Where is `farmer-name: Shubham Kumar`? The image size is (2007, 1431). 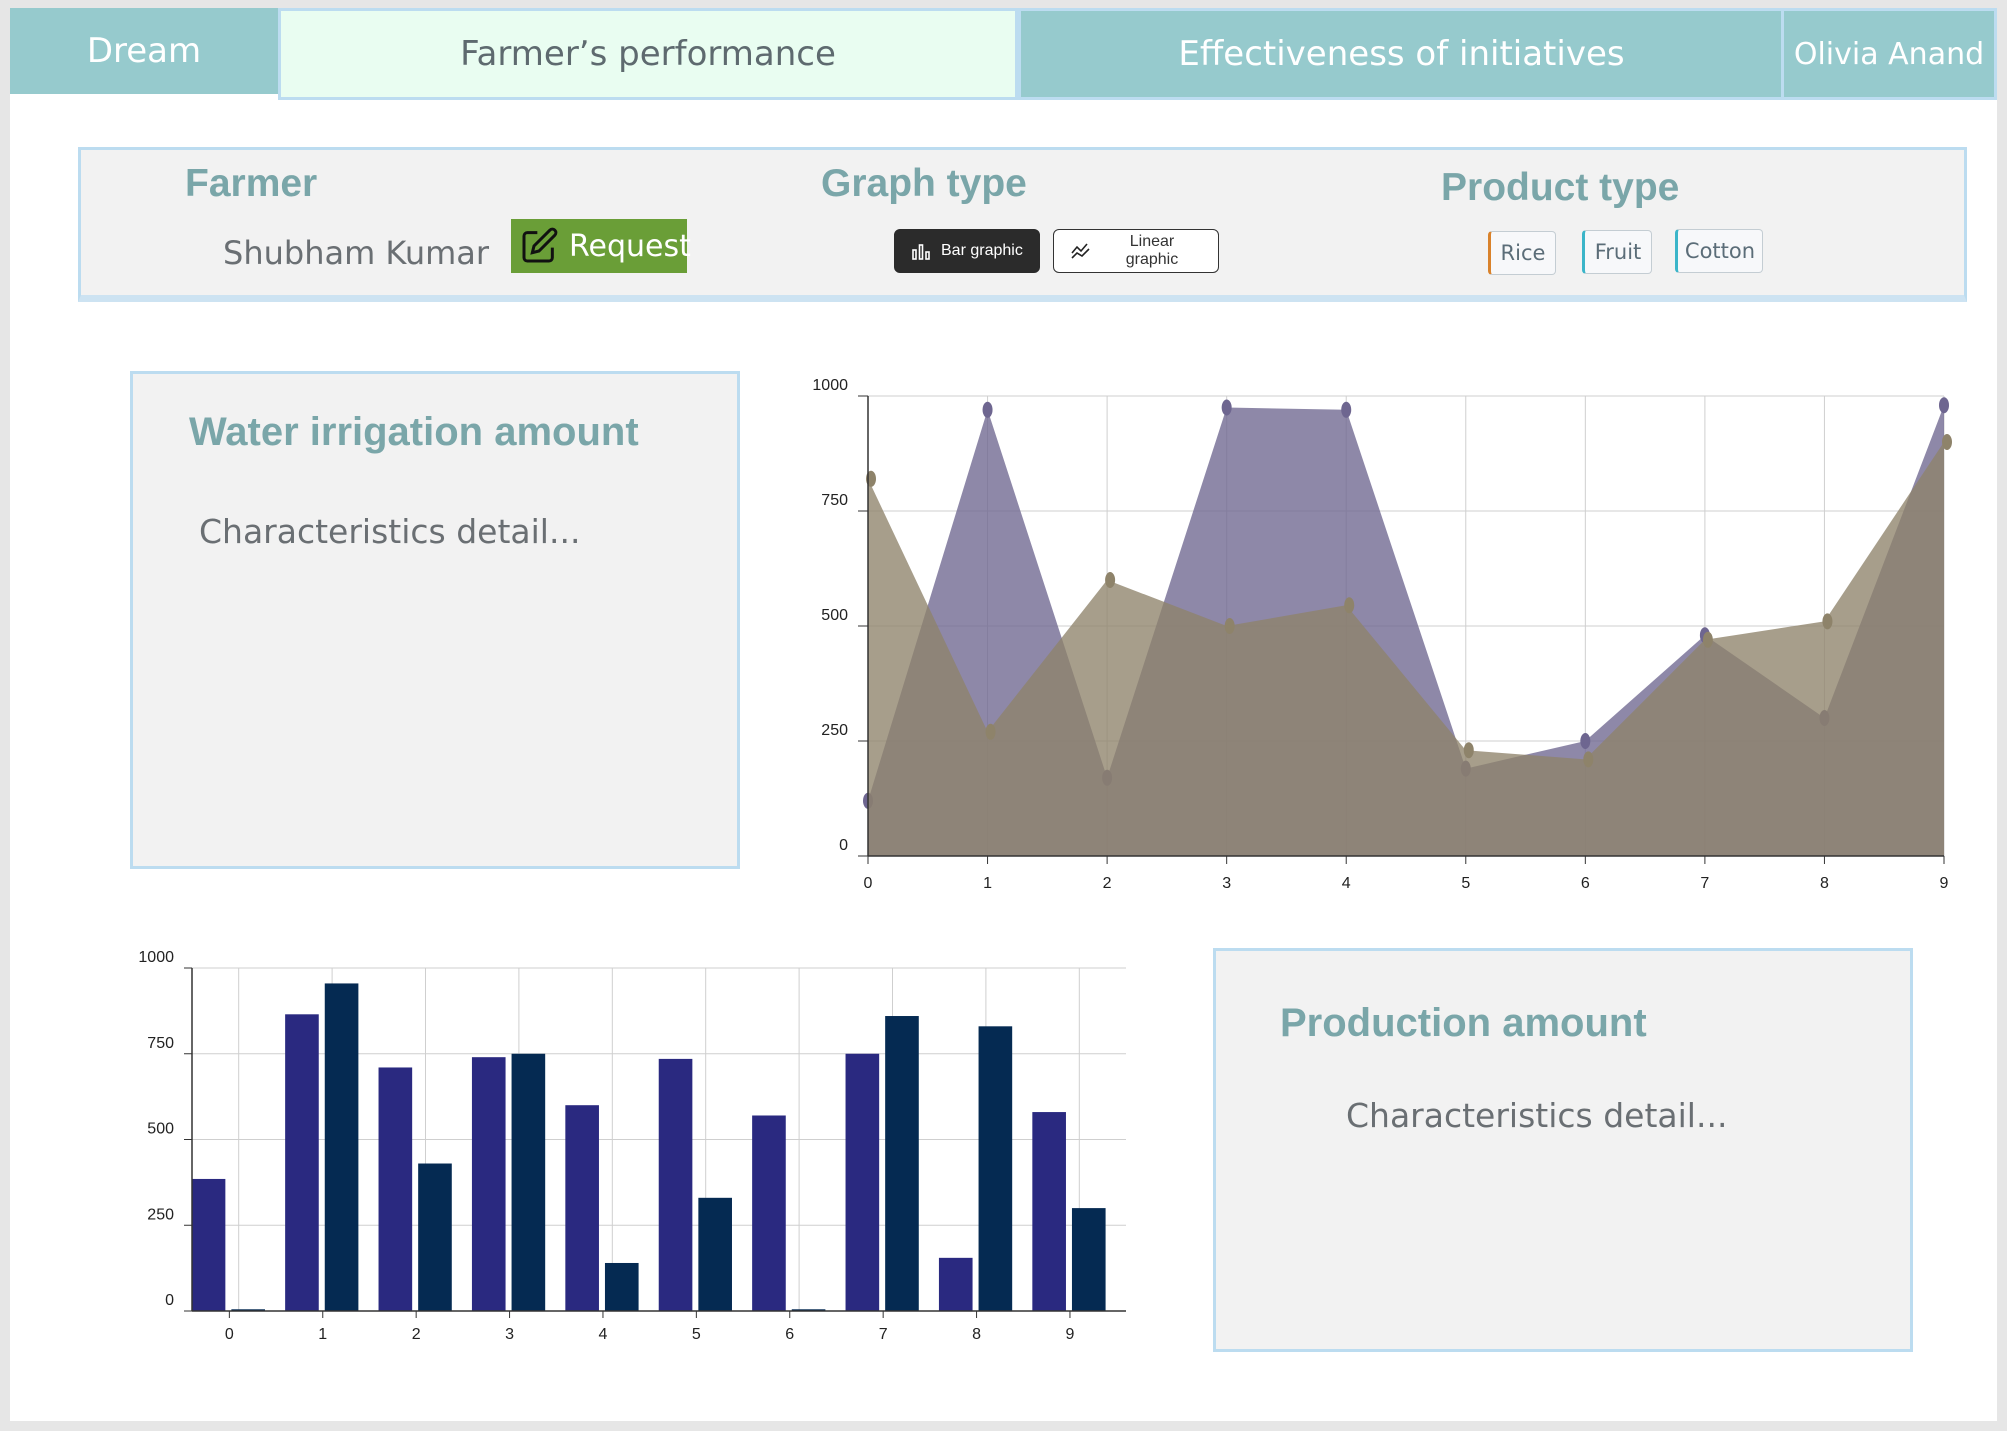
farmer-name: Shubham Kumar is located at coordinates (356, 253).